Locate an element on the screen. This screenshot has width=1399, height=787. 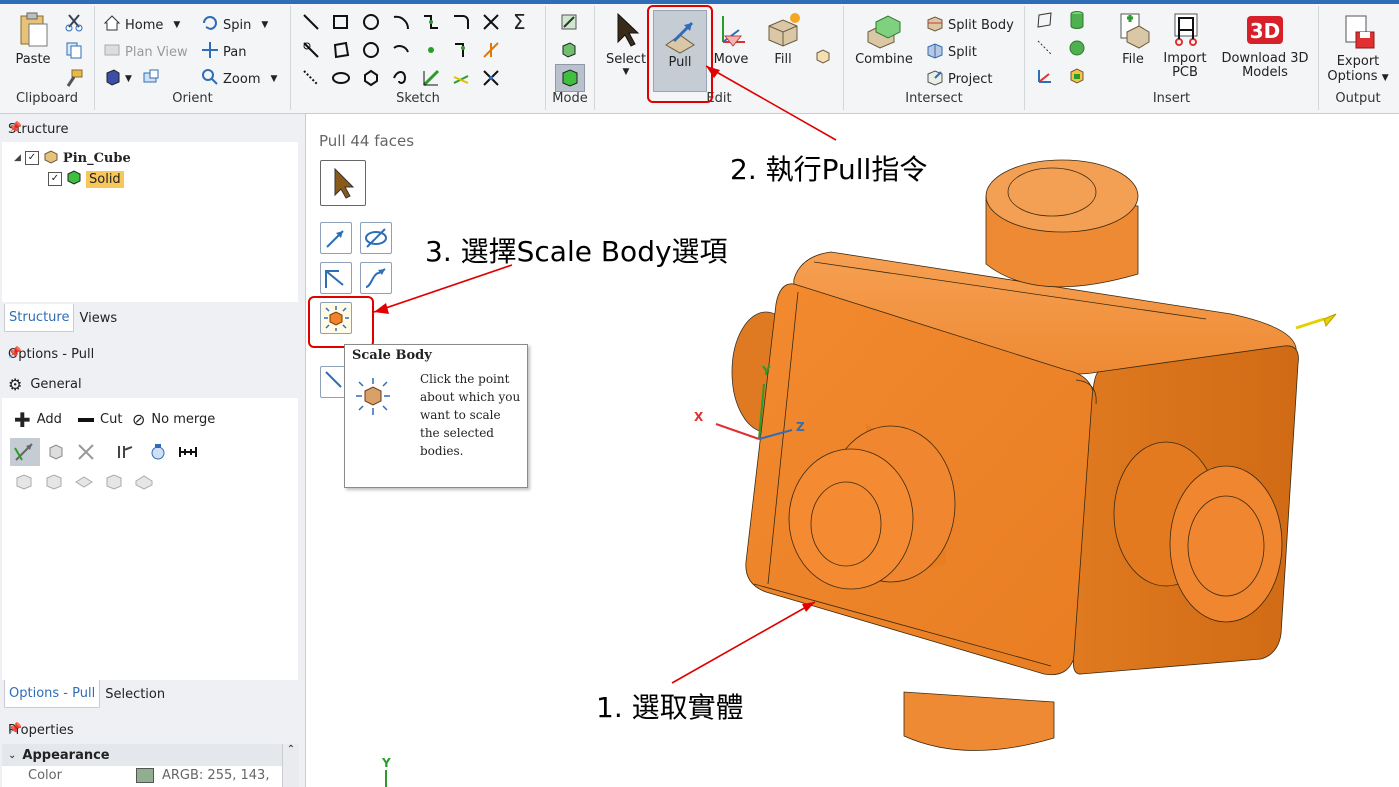
polygon-icon is located at coordinates (341, 50).